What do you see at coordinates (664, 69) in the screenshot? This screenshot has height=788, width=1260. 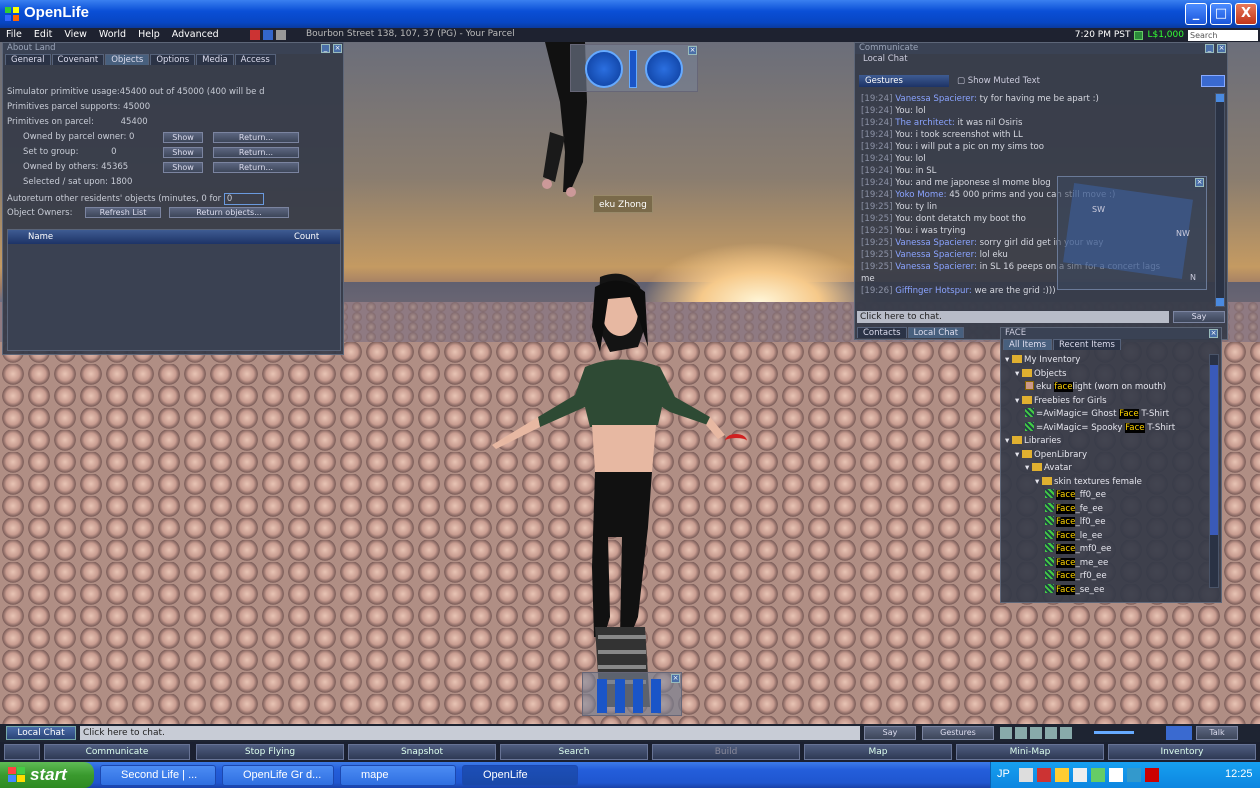 I see `pan-control-icon` at bounding box center [664, 69].